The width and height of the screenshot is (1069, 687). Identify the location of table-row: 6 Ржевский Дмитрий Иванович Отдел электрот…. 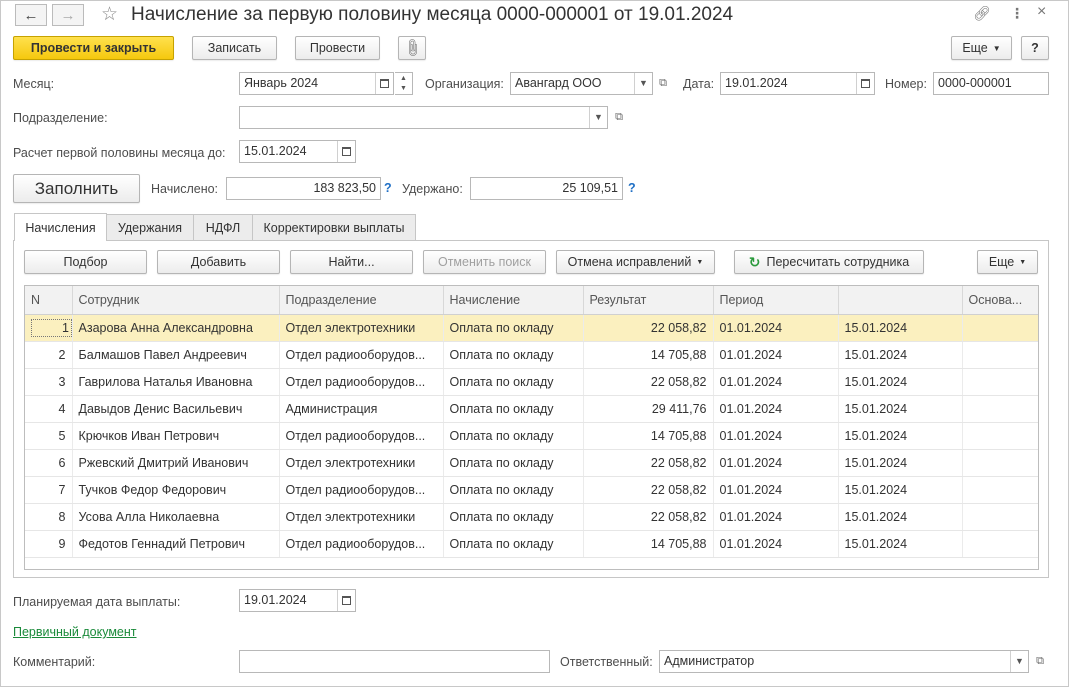
(531, 463).